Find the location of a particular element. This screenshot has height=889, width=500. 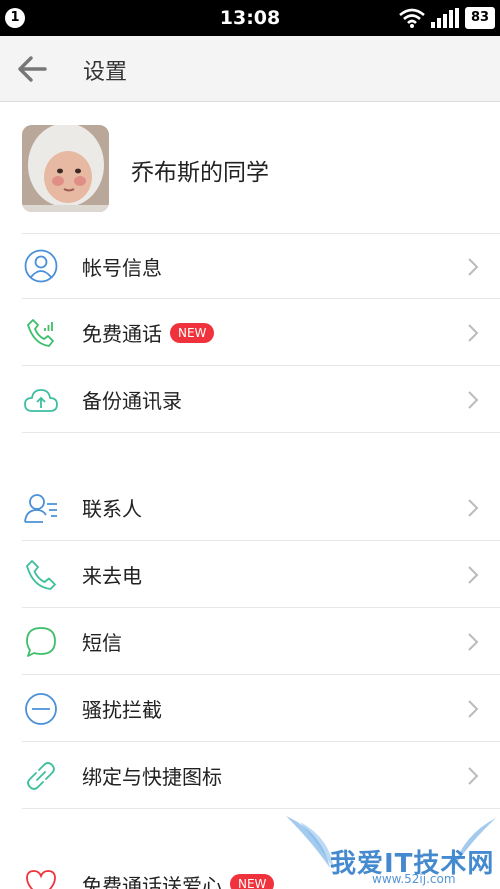

status-bar: 1 13:08 83 is located at coordinates (250, 18).